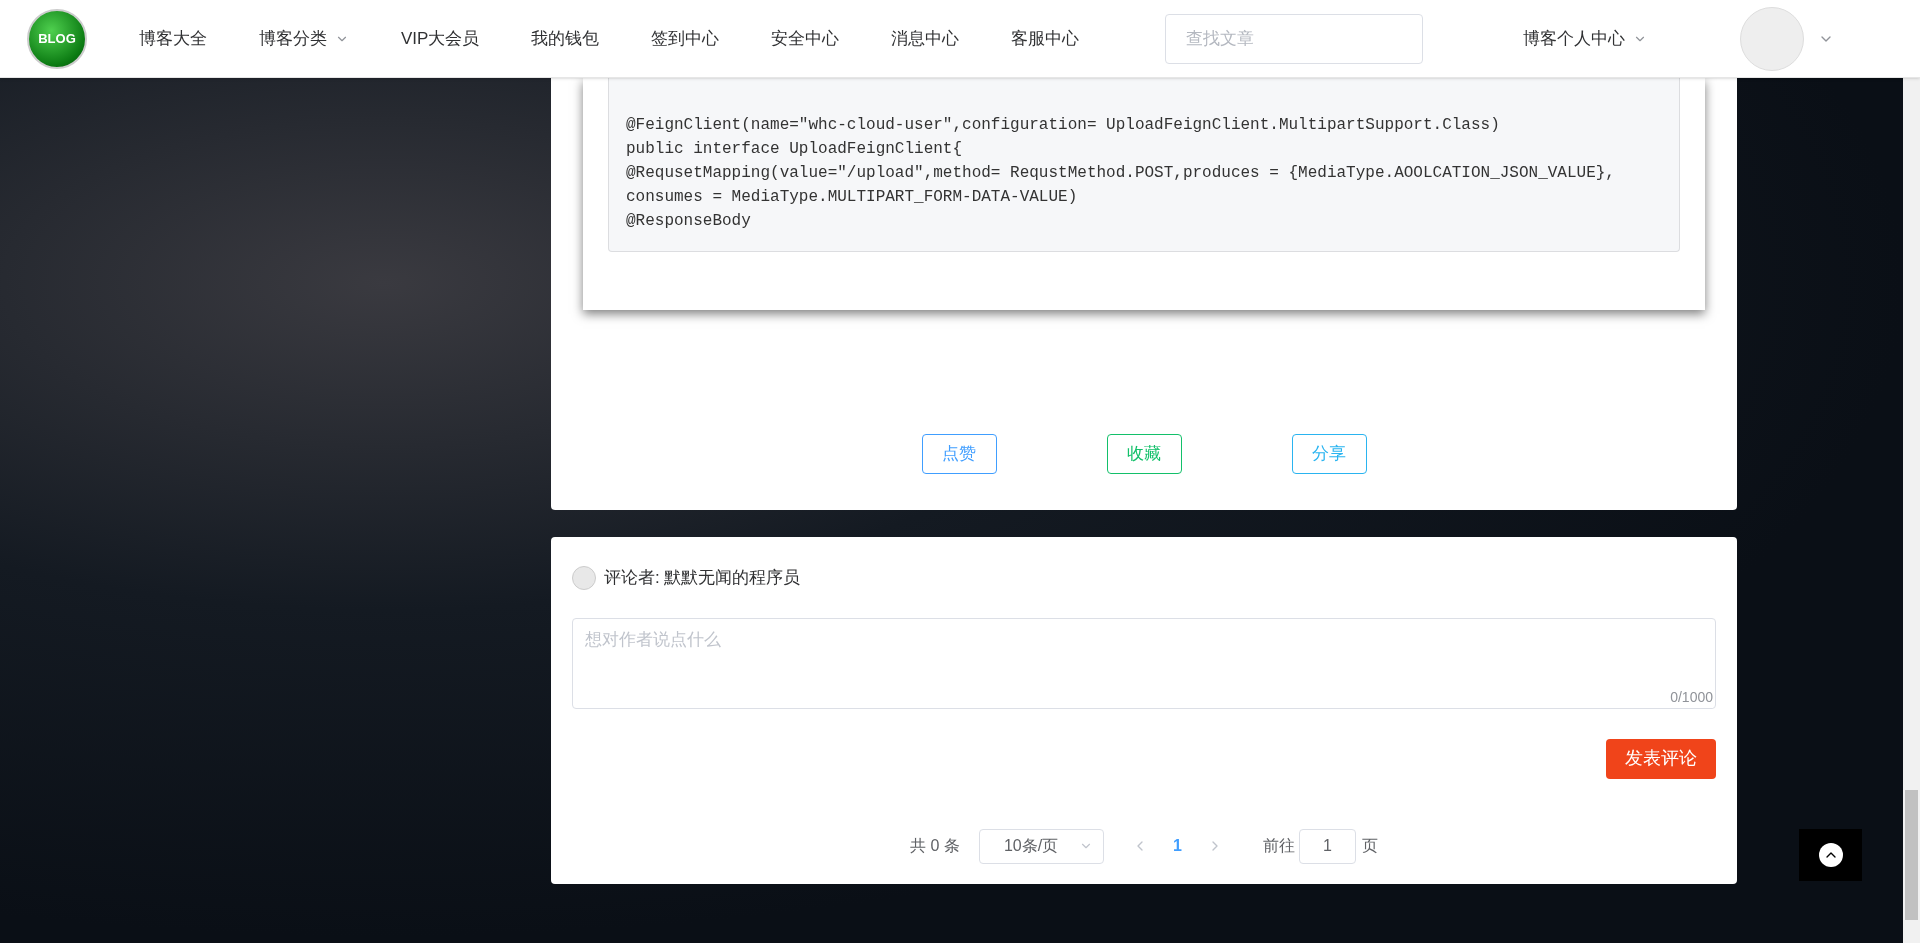 The image size is (1920, 943). What do you see at coordinates (1045, 39) in the screenshot?
I see `nav-link: 客服中心` at bounding box center [1045, 39].